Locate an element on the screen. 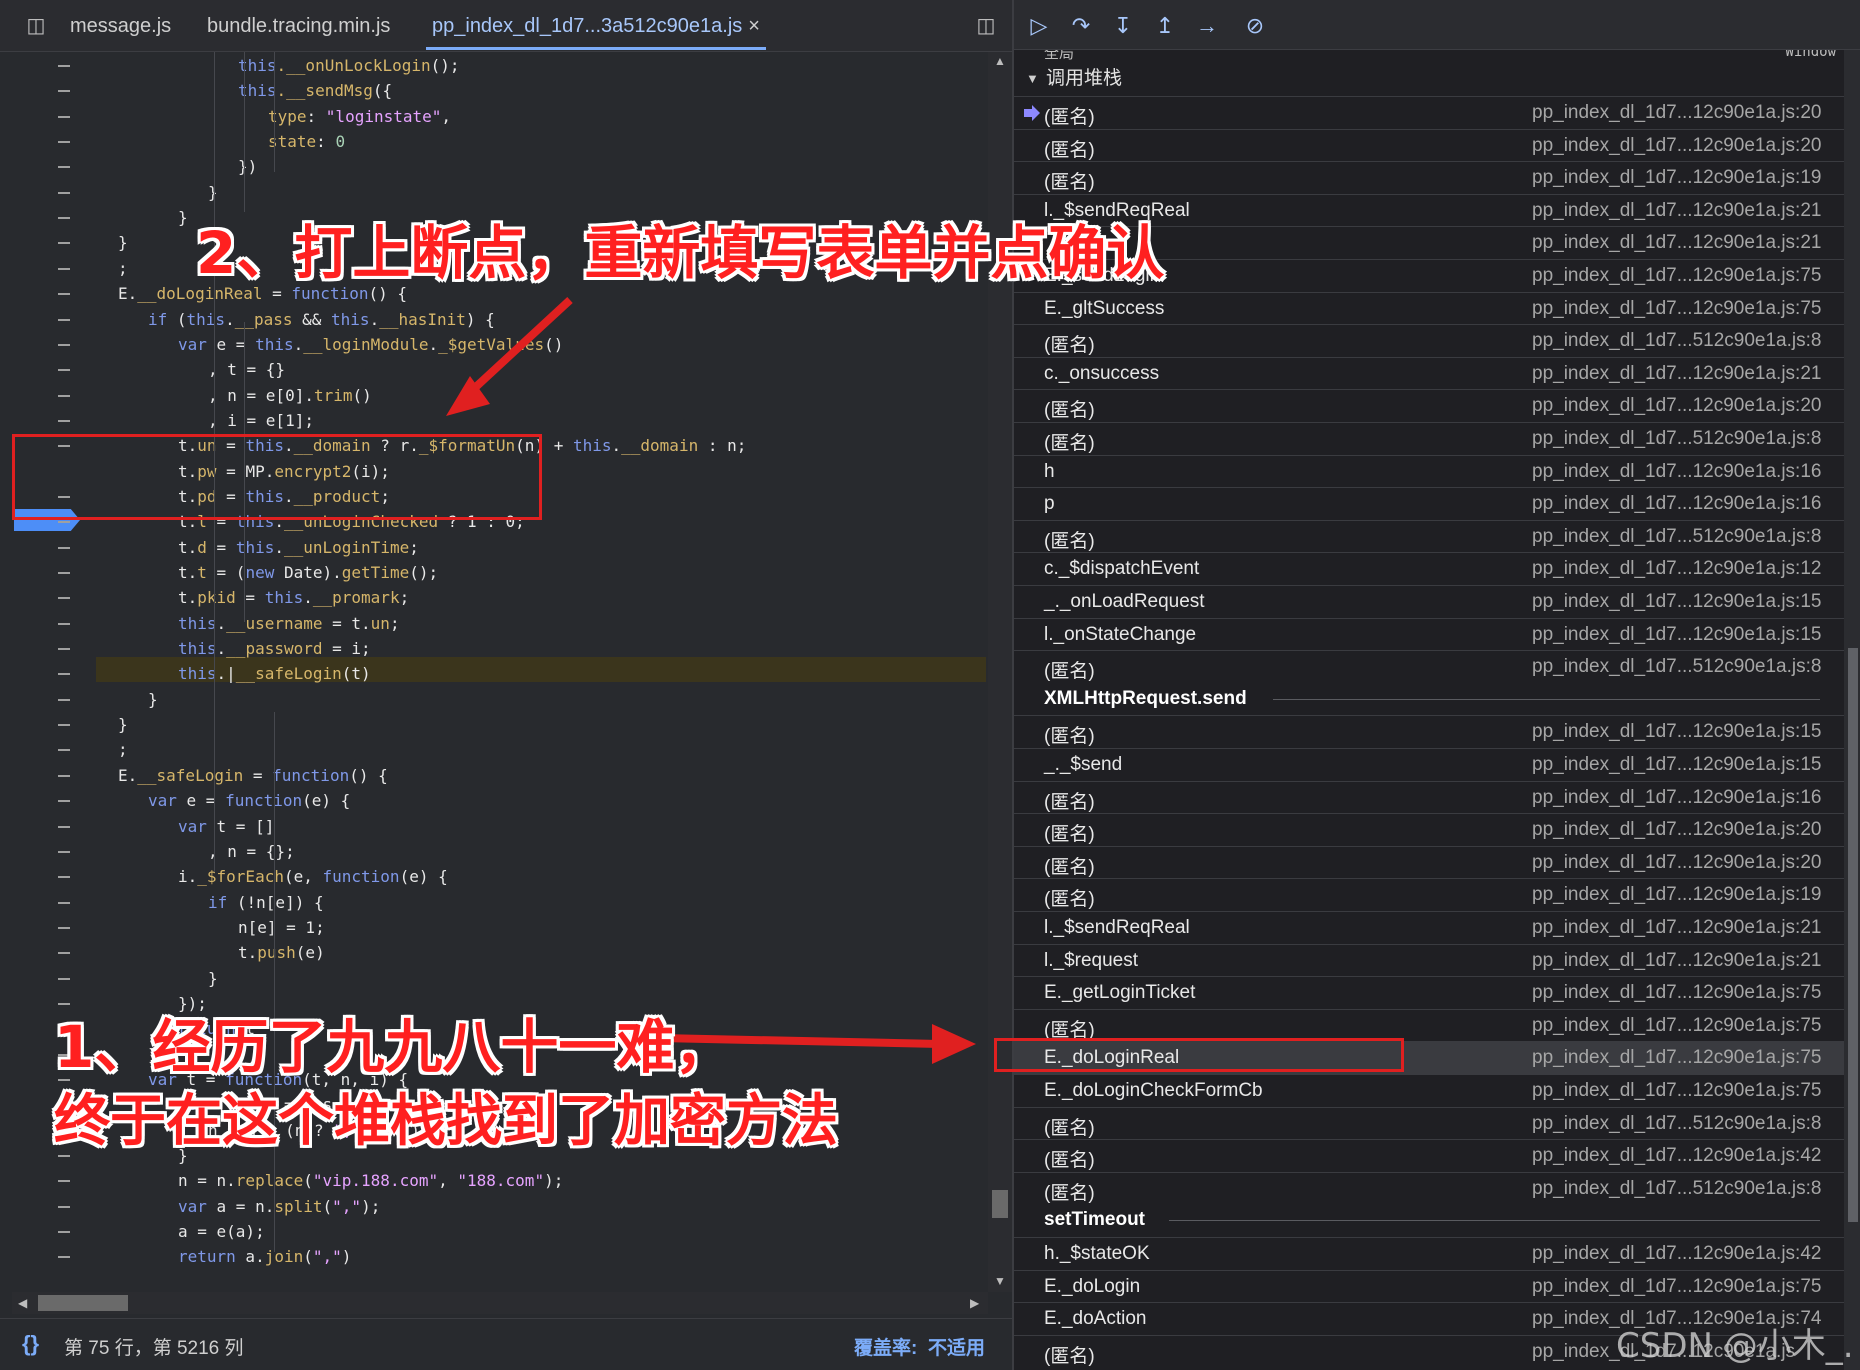 The image size is (1860, 1370). code-line: , n = {}; is located at coordinates (251, 851).